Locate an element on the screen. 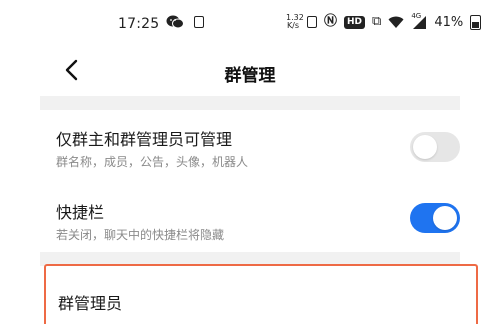 This screenshot has height=324, width=500. shortcut-bar-toggle is located at coordinates (435, 218).